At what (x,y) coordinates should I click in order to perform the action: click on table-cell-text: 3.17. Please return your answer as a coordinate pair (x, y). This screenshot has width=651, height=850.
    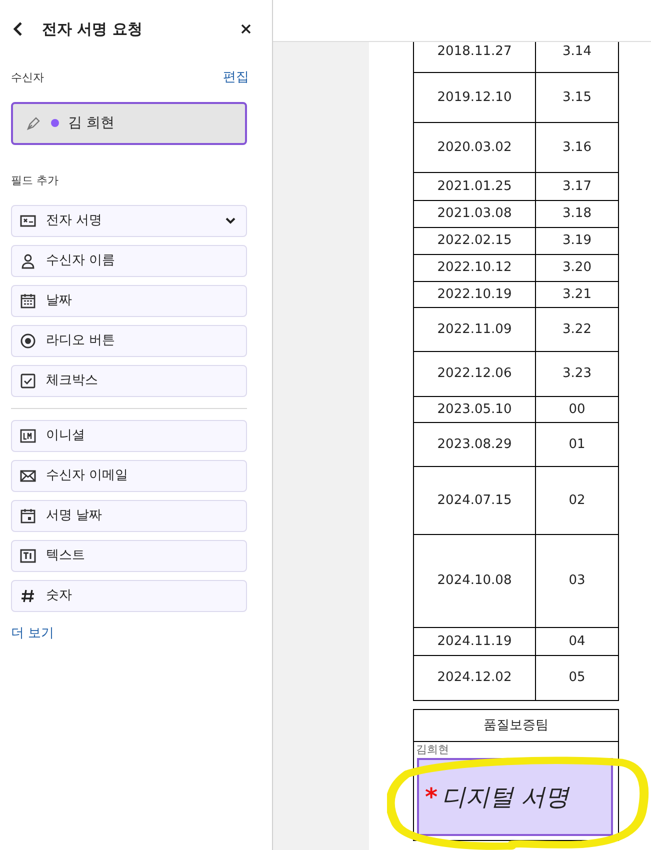
    Looking at the image, I should click on (577, 187).